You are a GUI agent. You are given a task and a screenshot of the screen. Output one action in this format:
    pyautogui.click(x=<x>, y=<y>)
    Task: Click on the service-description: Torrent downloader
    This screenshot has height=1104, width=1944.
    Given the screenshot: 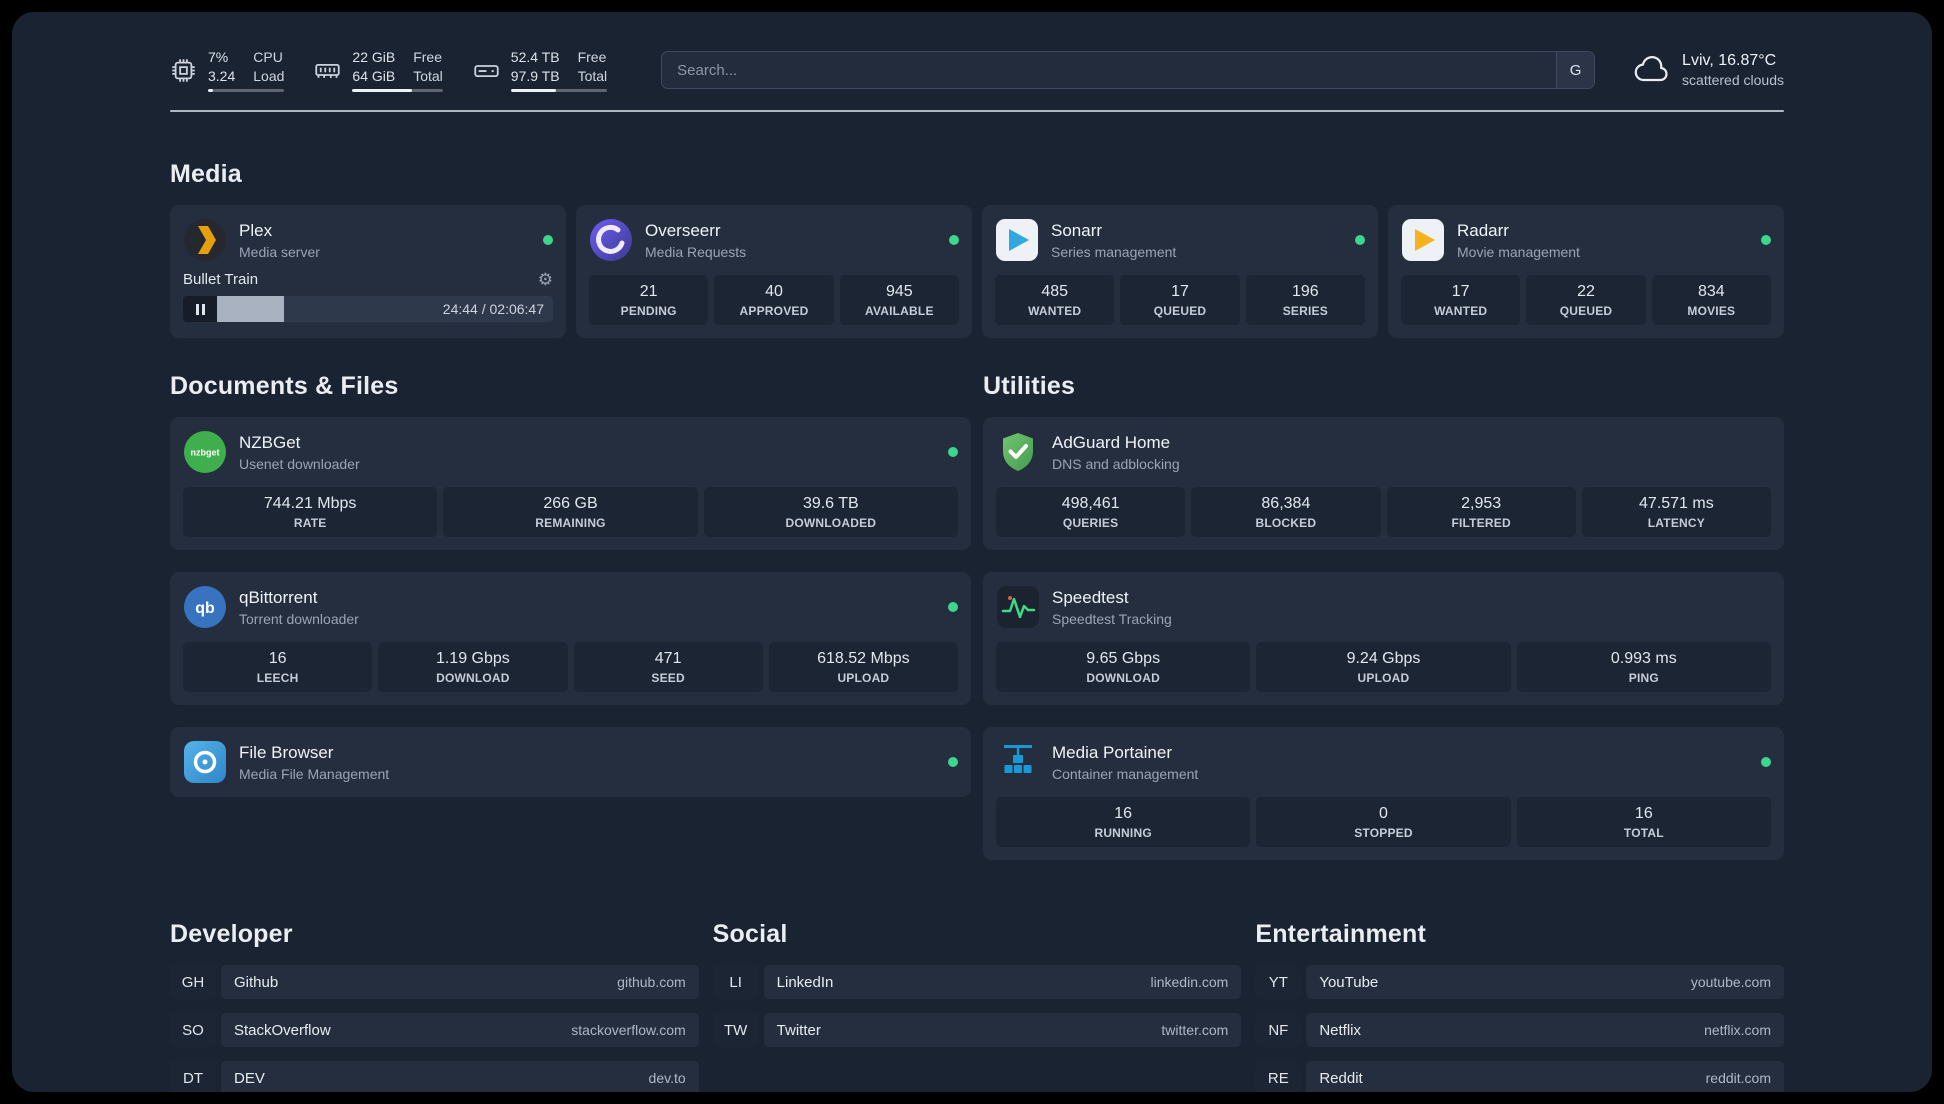 What is the action you would take?
    pyautogui.click(x=299, y=618)
    